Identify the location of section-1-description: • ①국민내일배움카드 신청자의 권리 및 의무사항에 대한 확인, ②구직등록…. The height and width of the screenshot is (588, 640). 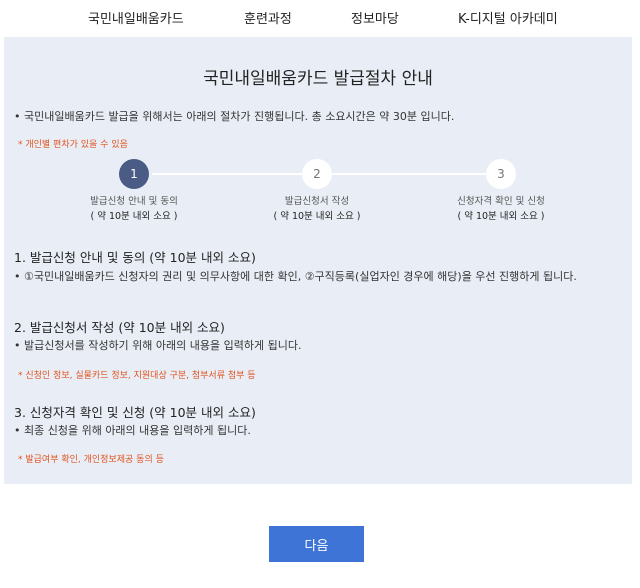
(295, 276).